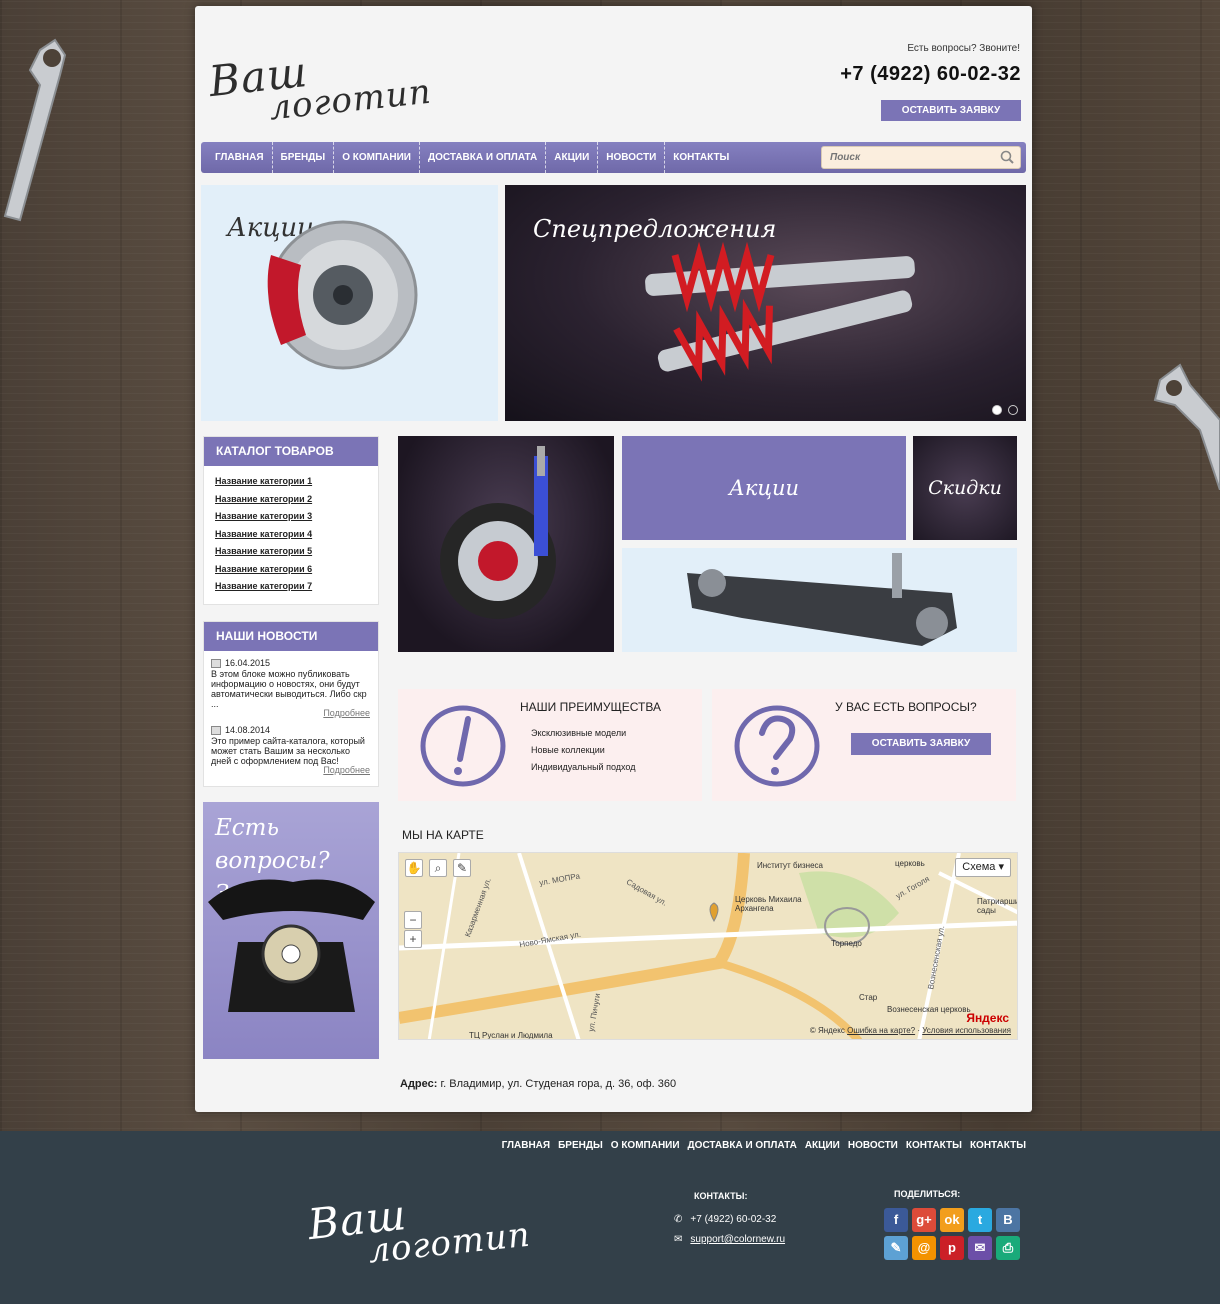  What do you see at coordinates (873, 1145) in the screenshot?
I see `footer-nav-item: НОВОСТИ` at bounding box center [873, 1145].